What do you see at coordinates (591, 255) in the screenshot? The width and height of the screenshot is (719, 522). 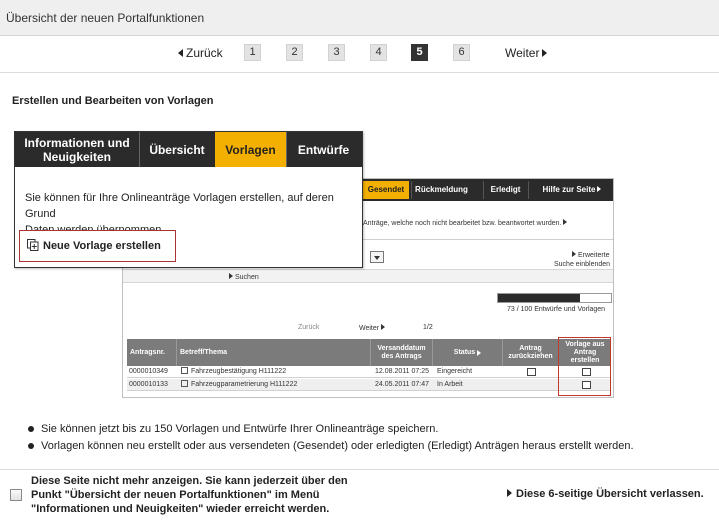 I see `example-advanced-search: Erweiterte` at bounding box center [591, 255].